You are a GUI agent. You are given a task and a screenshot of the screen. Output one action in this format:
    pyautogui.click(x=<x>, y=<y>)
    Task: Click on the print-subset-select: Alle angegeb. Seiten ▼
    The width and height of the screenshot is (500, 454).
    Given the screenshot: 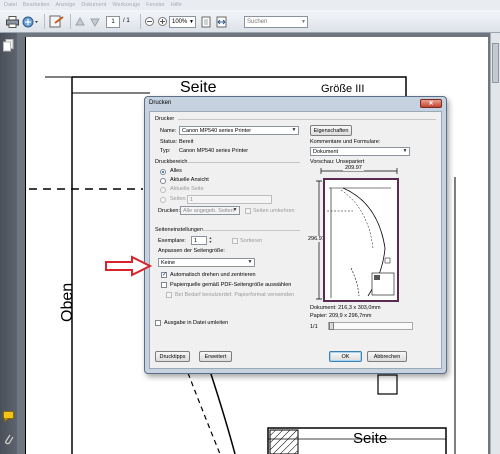 What is the action you would take?
    pyautogui.click(x=210, y=210)
    